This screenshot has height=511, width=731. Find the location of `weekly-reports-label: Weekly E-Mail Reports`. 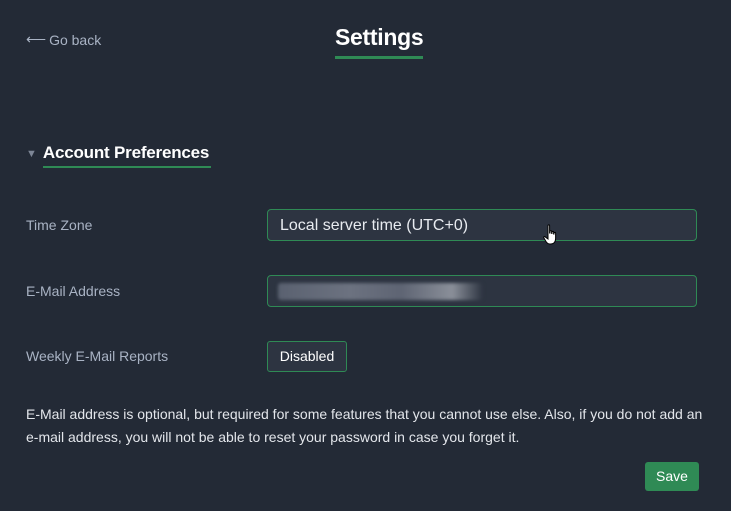

weekly-reports-label: Weekly E-Mail Reports is located at coordinates (97, 356).